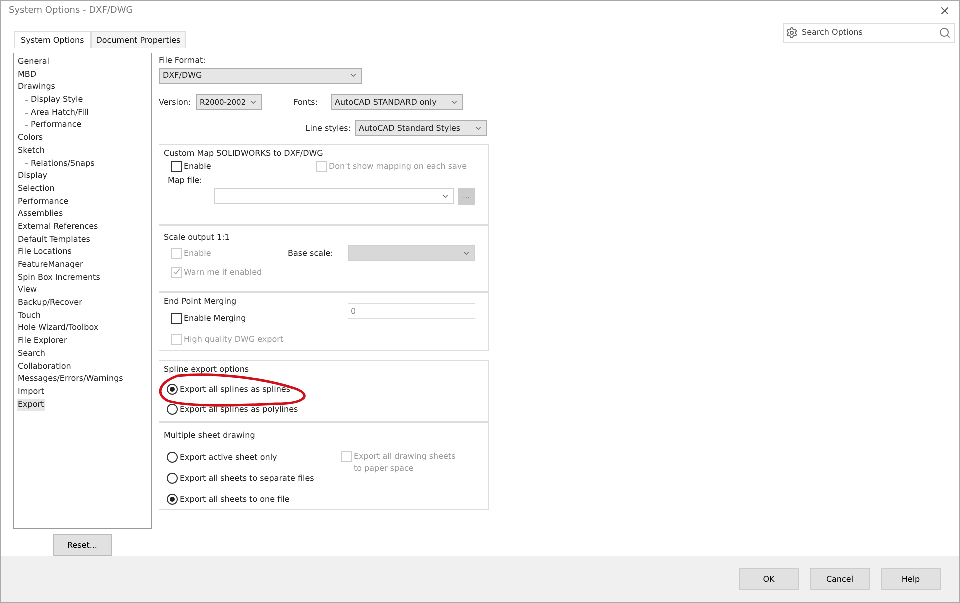 Image resolution: width=960 pixels, height=603 pixels. What do you see at coordinates (421, 128) in the screenshot?
I see `dropdown: AutoCAD Standard Styles` at bounding box center [421, 128].